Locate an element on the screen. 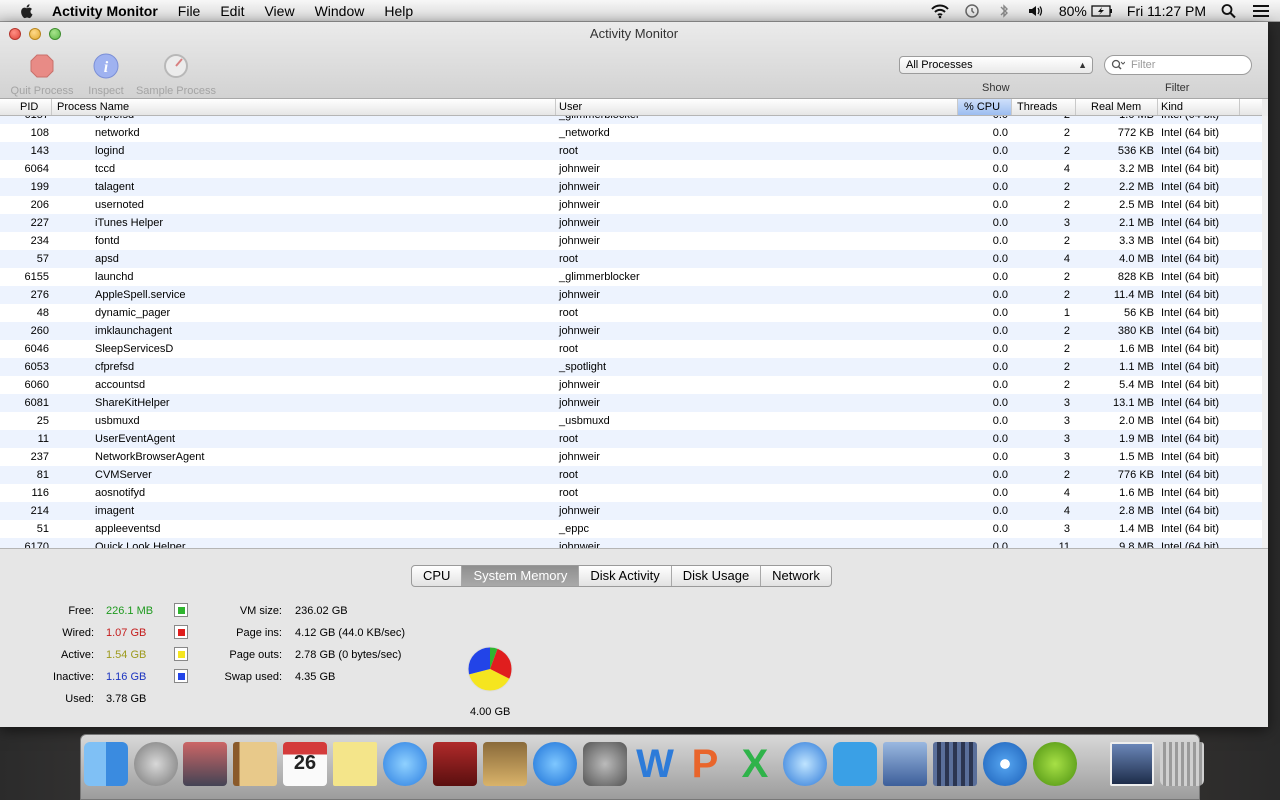 The width and height of the screenshot is (1280, 800). quit-process-button: Quit Process is located at coordinates (42, 74).